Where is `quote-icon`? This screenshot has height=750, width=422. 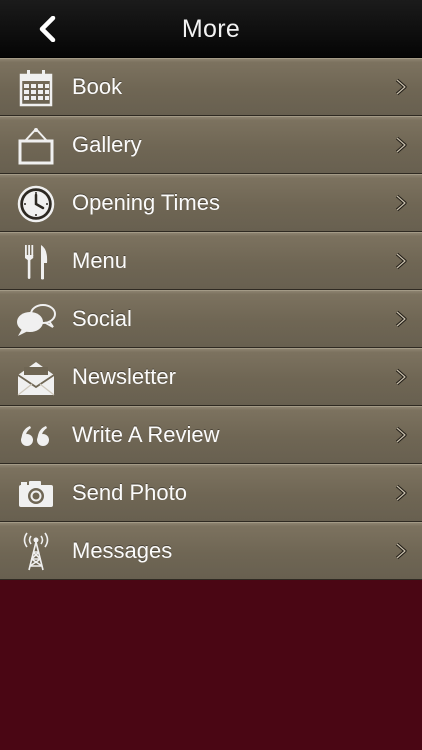
quote-icon is located at coordinates (36, 436).